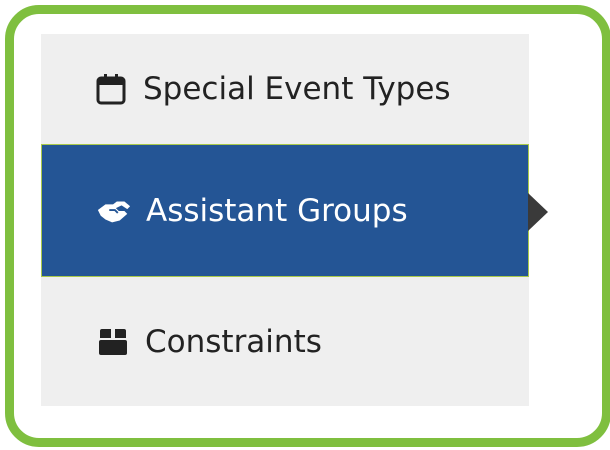 This screenshot has height=450, width=610. I want to click on box-icon, so click(113, 342).